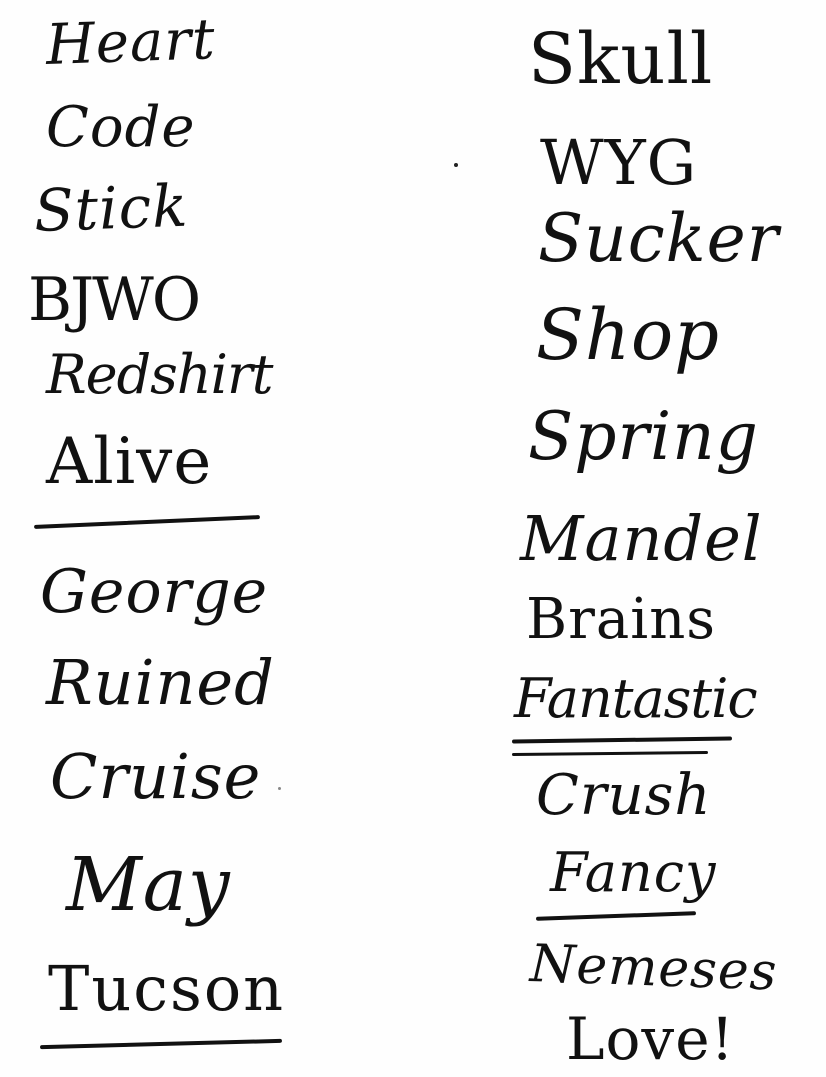  What do you see at coordinates (148, 885) in the screenshot?
I see `list-item-may: May` at bounding box center [148, 885].